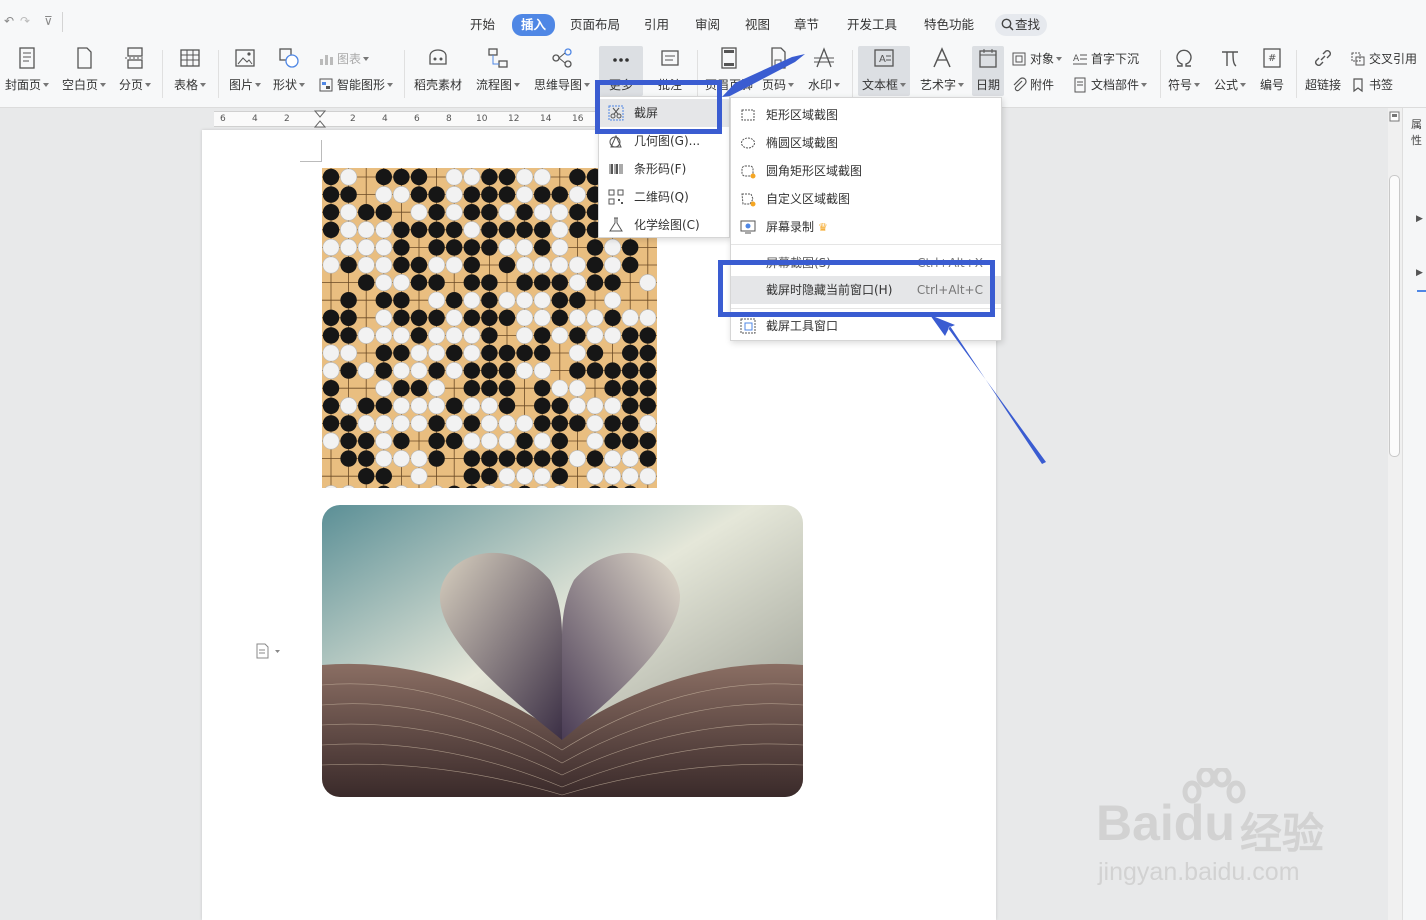  I want to click on chart-button: 图表, so click(344, 58).